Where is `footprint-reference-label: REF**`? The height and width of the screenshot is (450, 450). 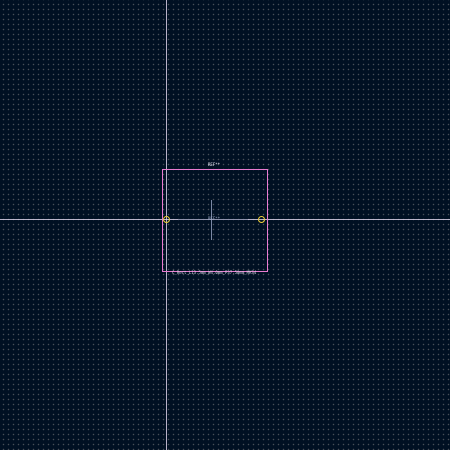
footprint-reference-label: REF** is located at coordinates (214, 165).